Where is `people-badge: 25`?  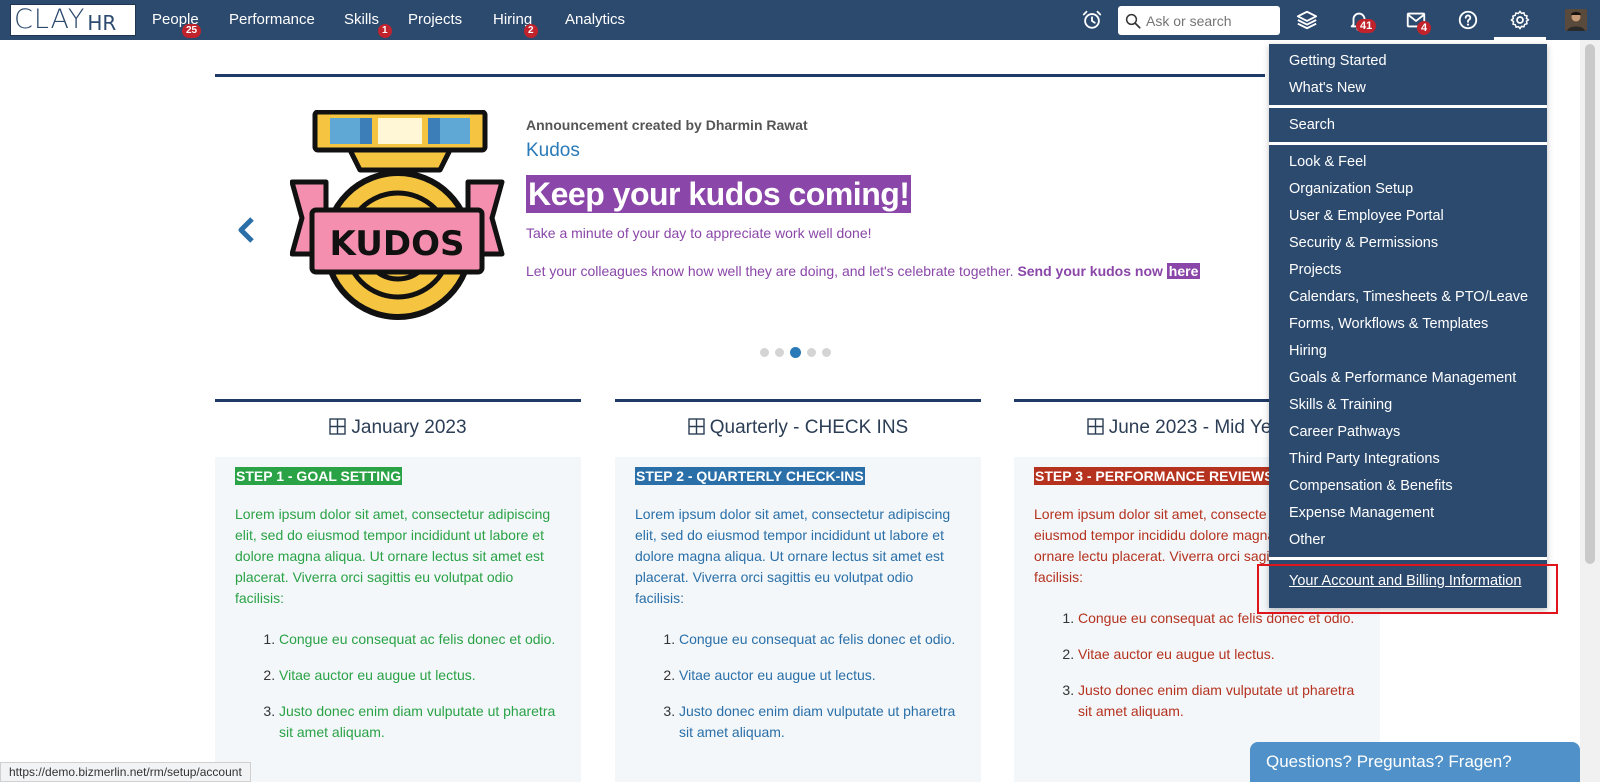
people-badge: 25 is located at coordinates (192, 31).